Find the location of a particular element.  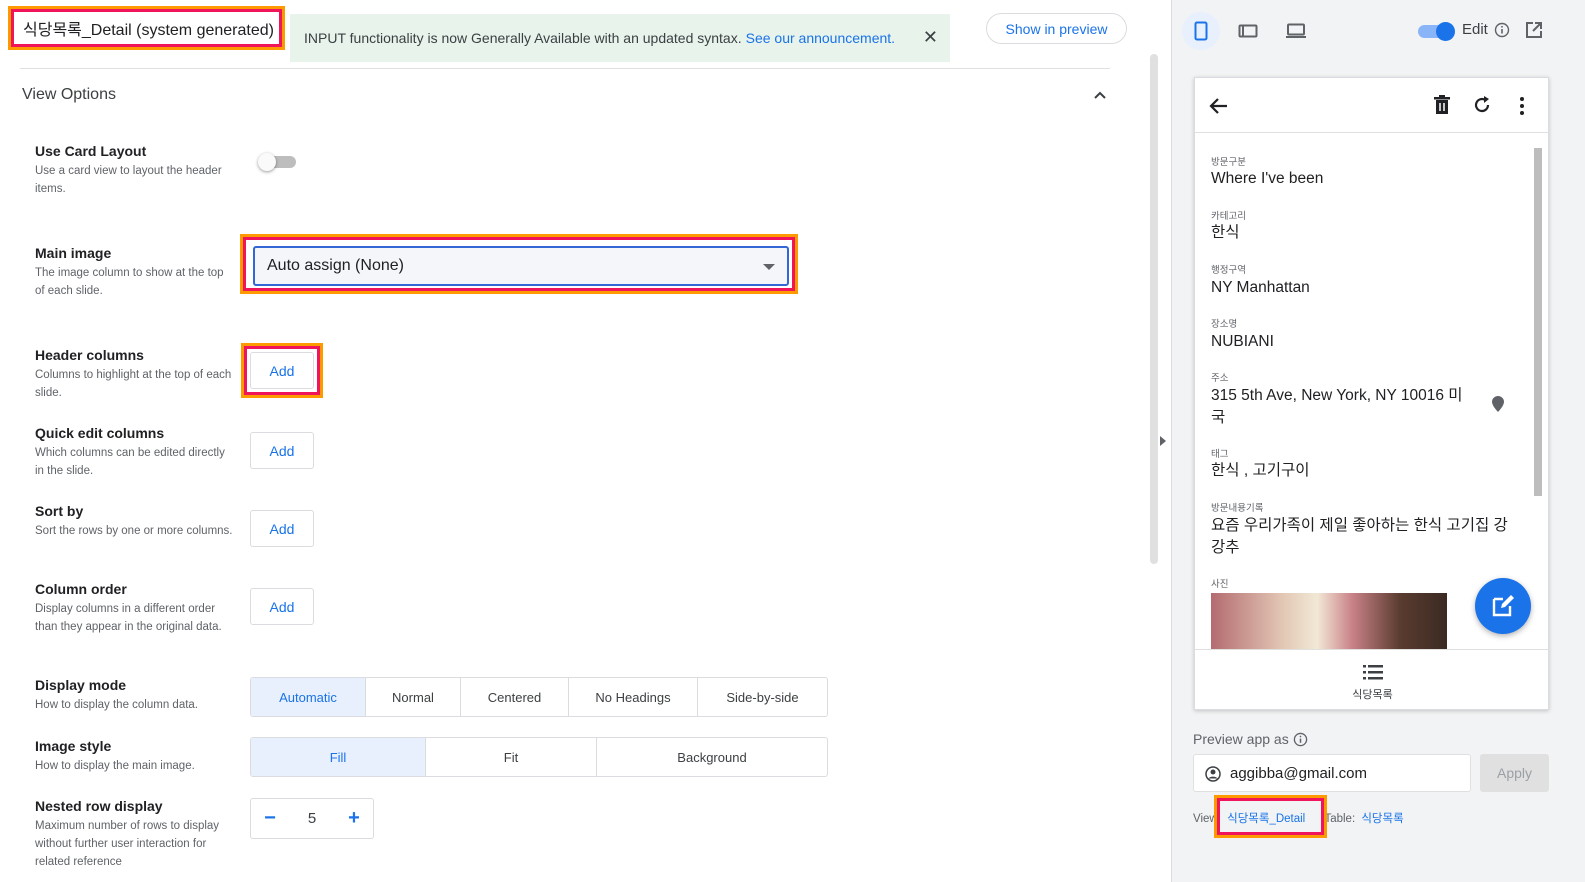

map-pin-icon is located at coordinates (1498, 404).